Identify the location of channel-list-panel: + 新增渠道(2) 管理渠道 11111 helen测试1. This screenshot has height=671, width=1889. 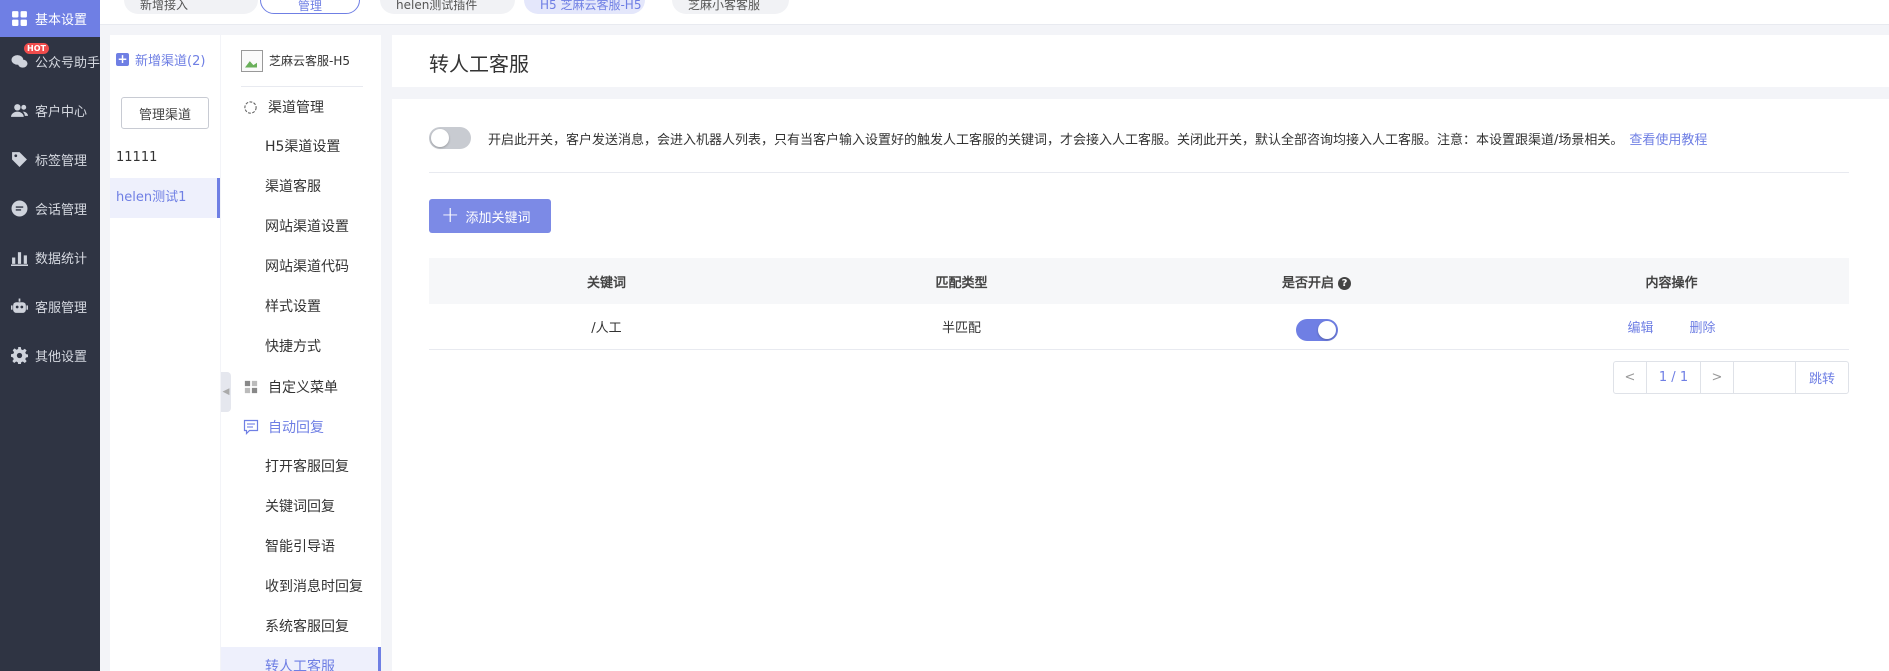
(165, 353).